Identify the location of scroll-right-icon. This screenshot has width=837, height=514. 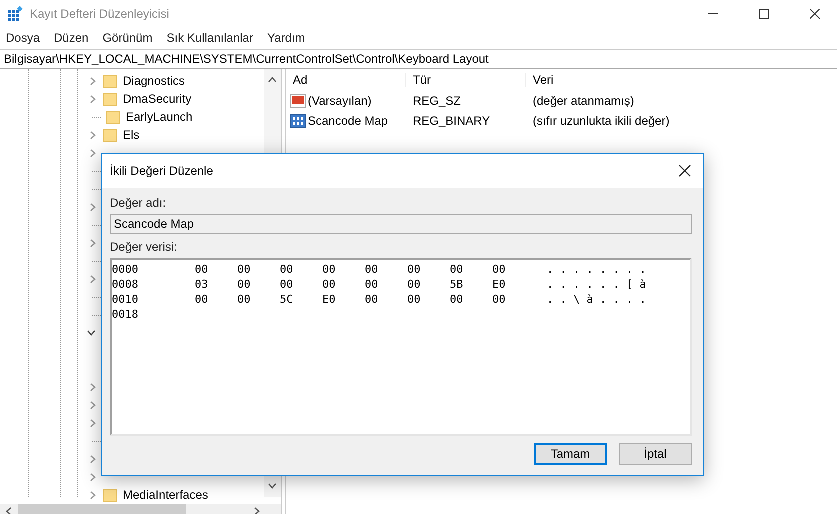
(257, 510).